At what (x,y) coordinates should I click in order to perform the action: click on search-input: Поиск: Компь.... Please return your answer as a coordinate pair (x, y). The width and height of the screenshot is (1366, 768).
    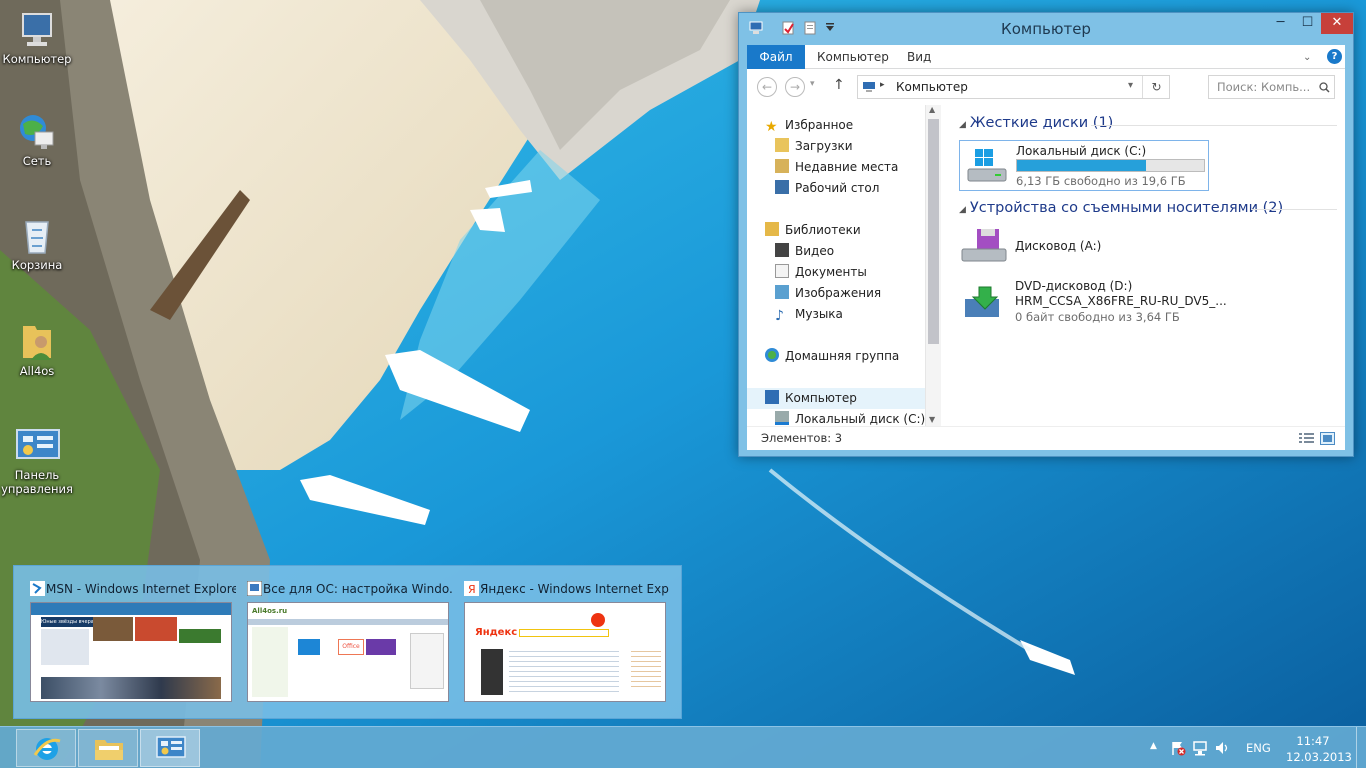
    Looking at the image, I should click on (1271, 87).